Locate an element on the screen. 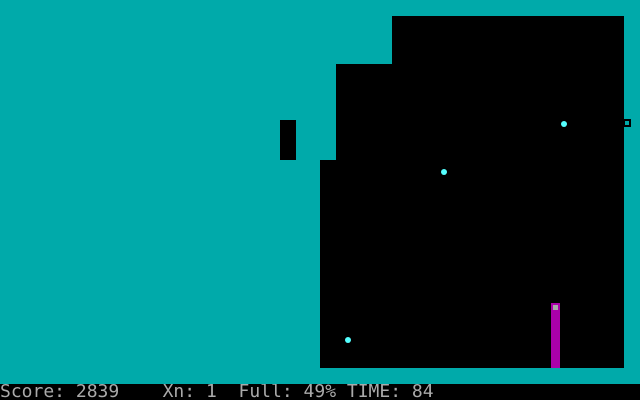 This screenshot has height=400, width=640. player-cursor is located at coordinates (555, 307).